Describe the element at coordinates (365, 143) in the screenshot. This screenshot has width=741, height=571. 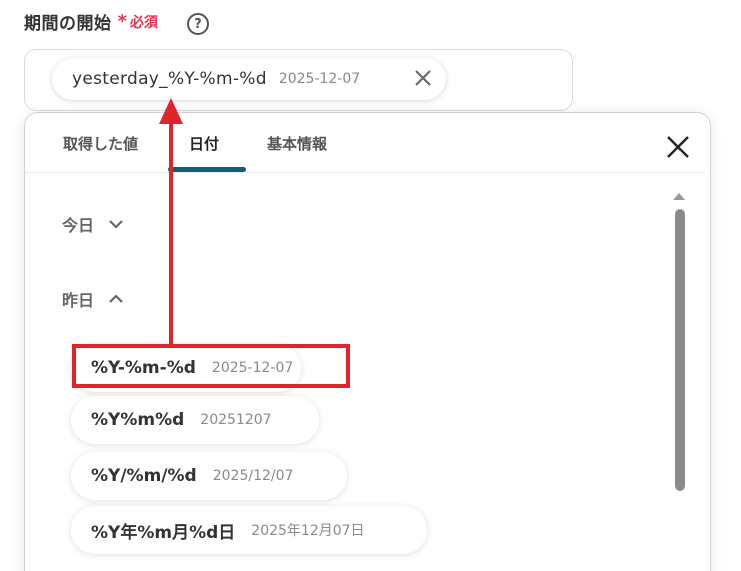
I see `tab-bar: 取得した値 日付 基本情報` at that location.